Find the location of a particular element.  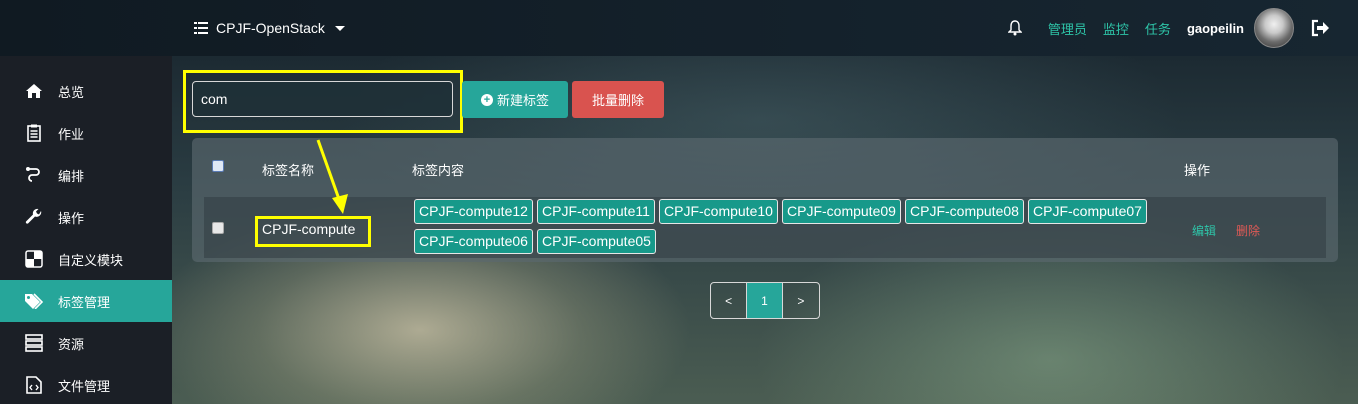

wrench-icon is located at coordinates (34, 217).